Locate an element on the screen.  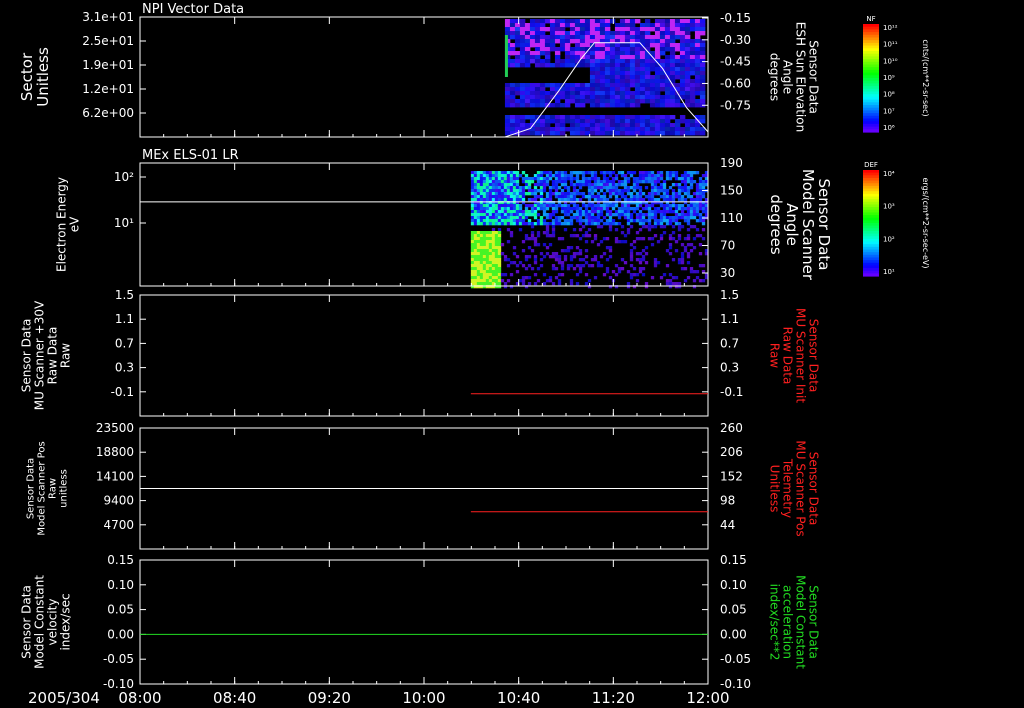
right-axis-label-npi: degrees is located at coordinates (775, 77).